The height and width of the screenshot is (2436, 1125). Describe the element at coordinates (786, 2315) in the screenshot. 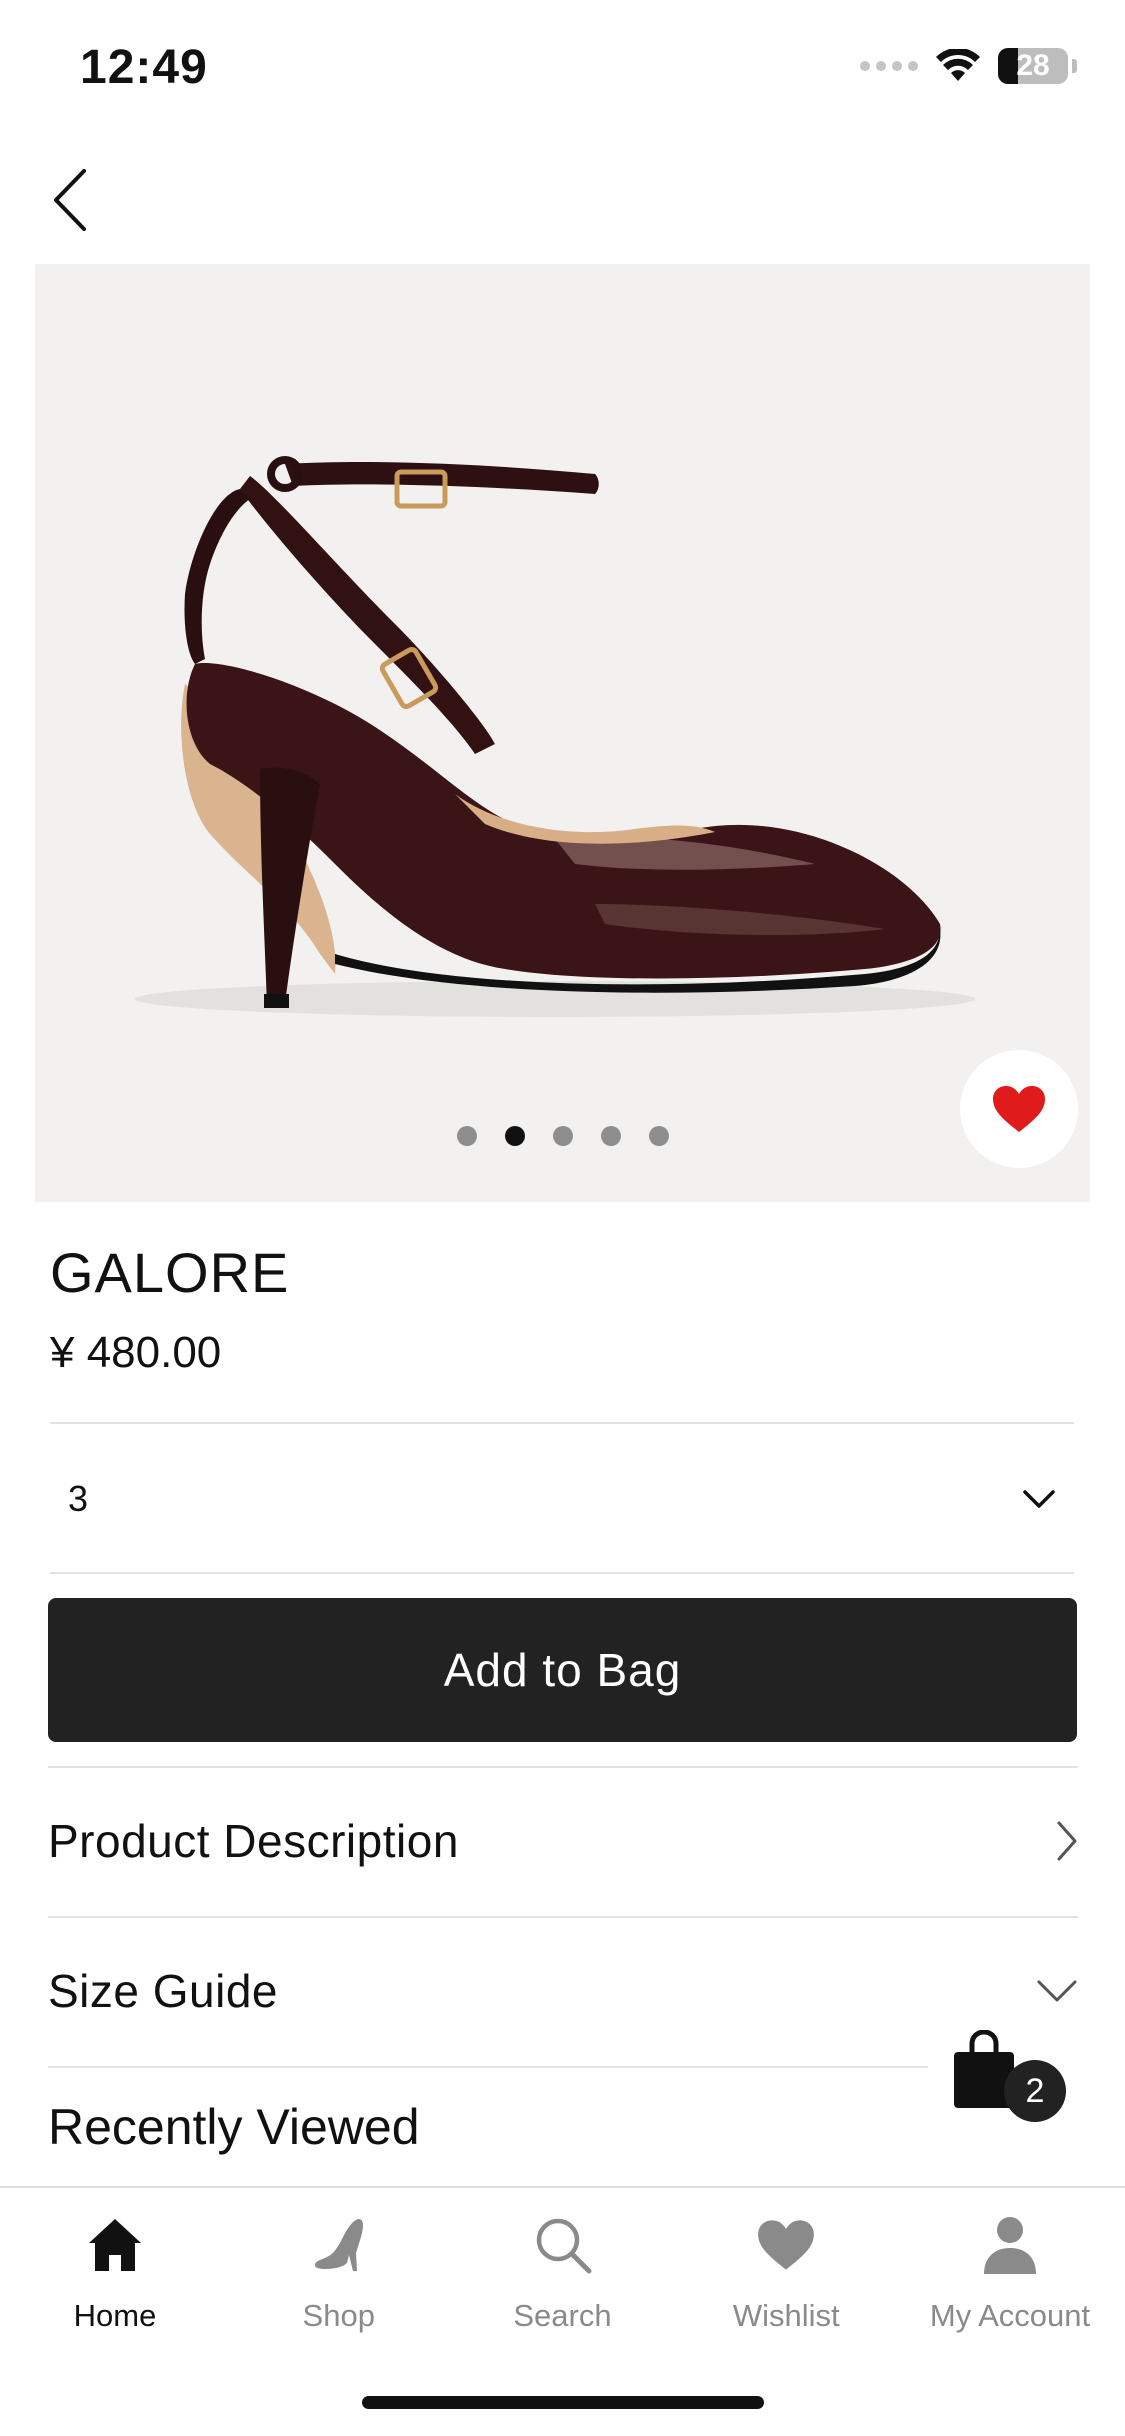

I see `tab-label: Wishlist` at that location.